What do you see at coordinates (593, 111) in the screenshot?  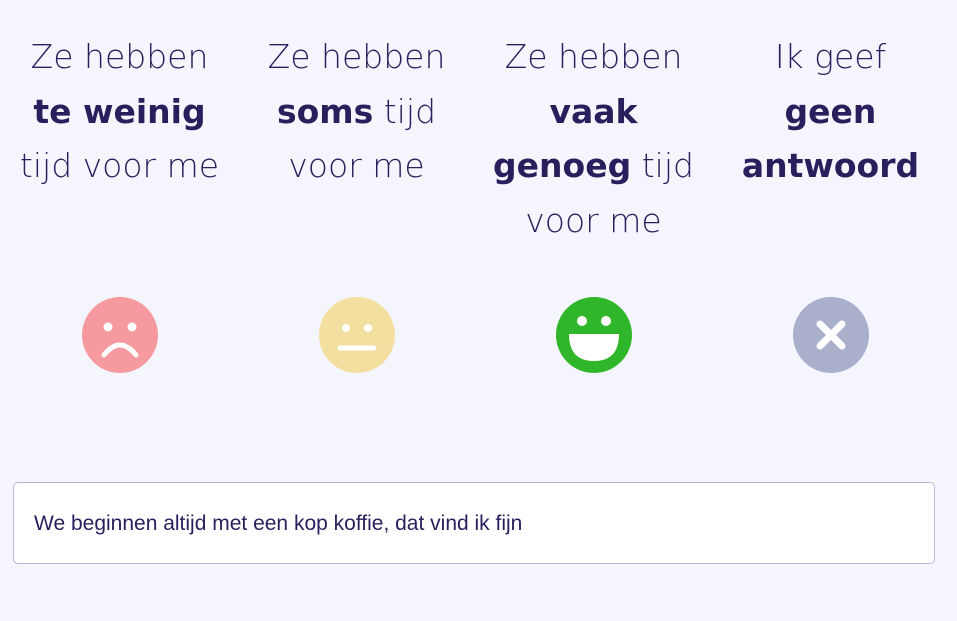 I see `label-line: vaak` at bounding box center [593, 111].